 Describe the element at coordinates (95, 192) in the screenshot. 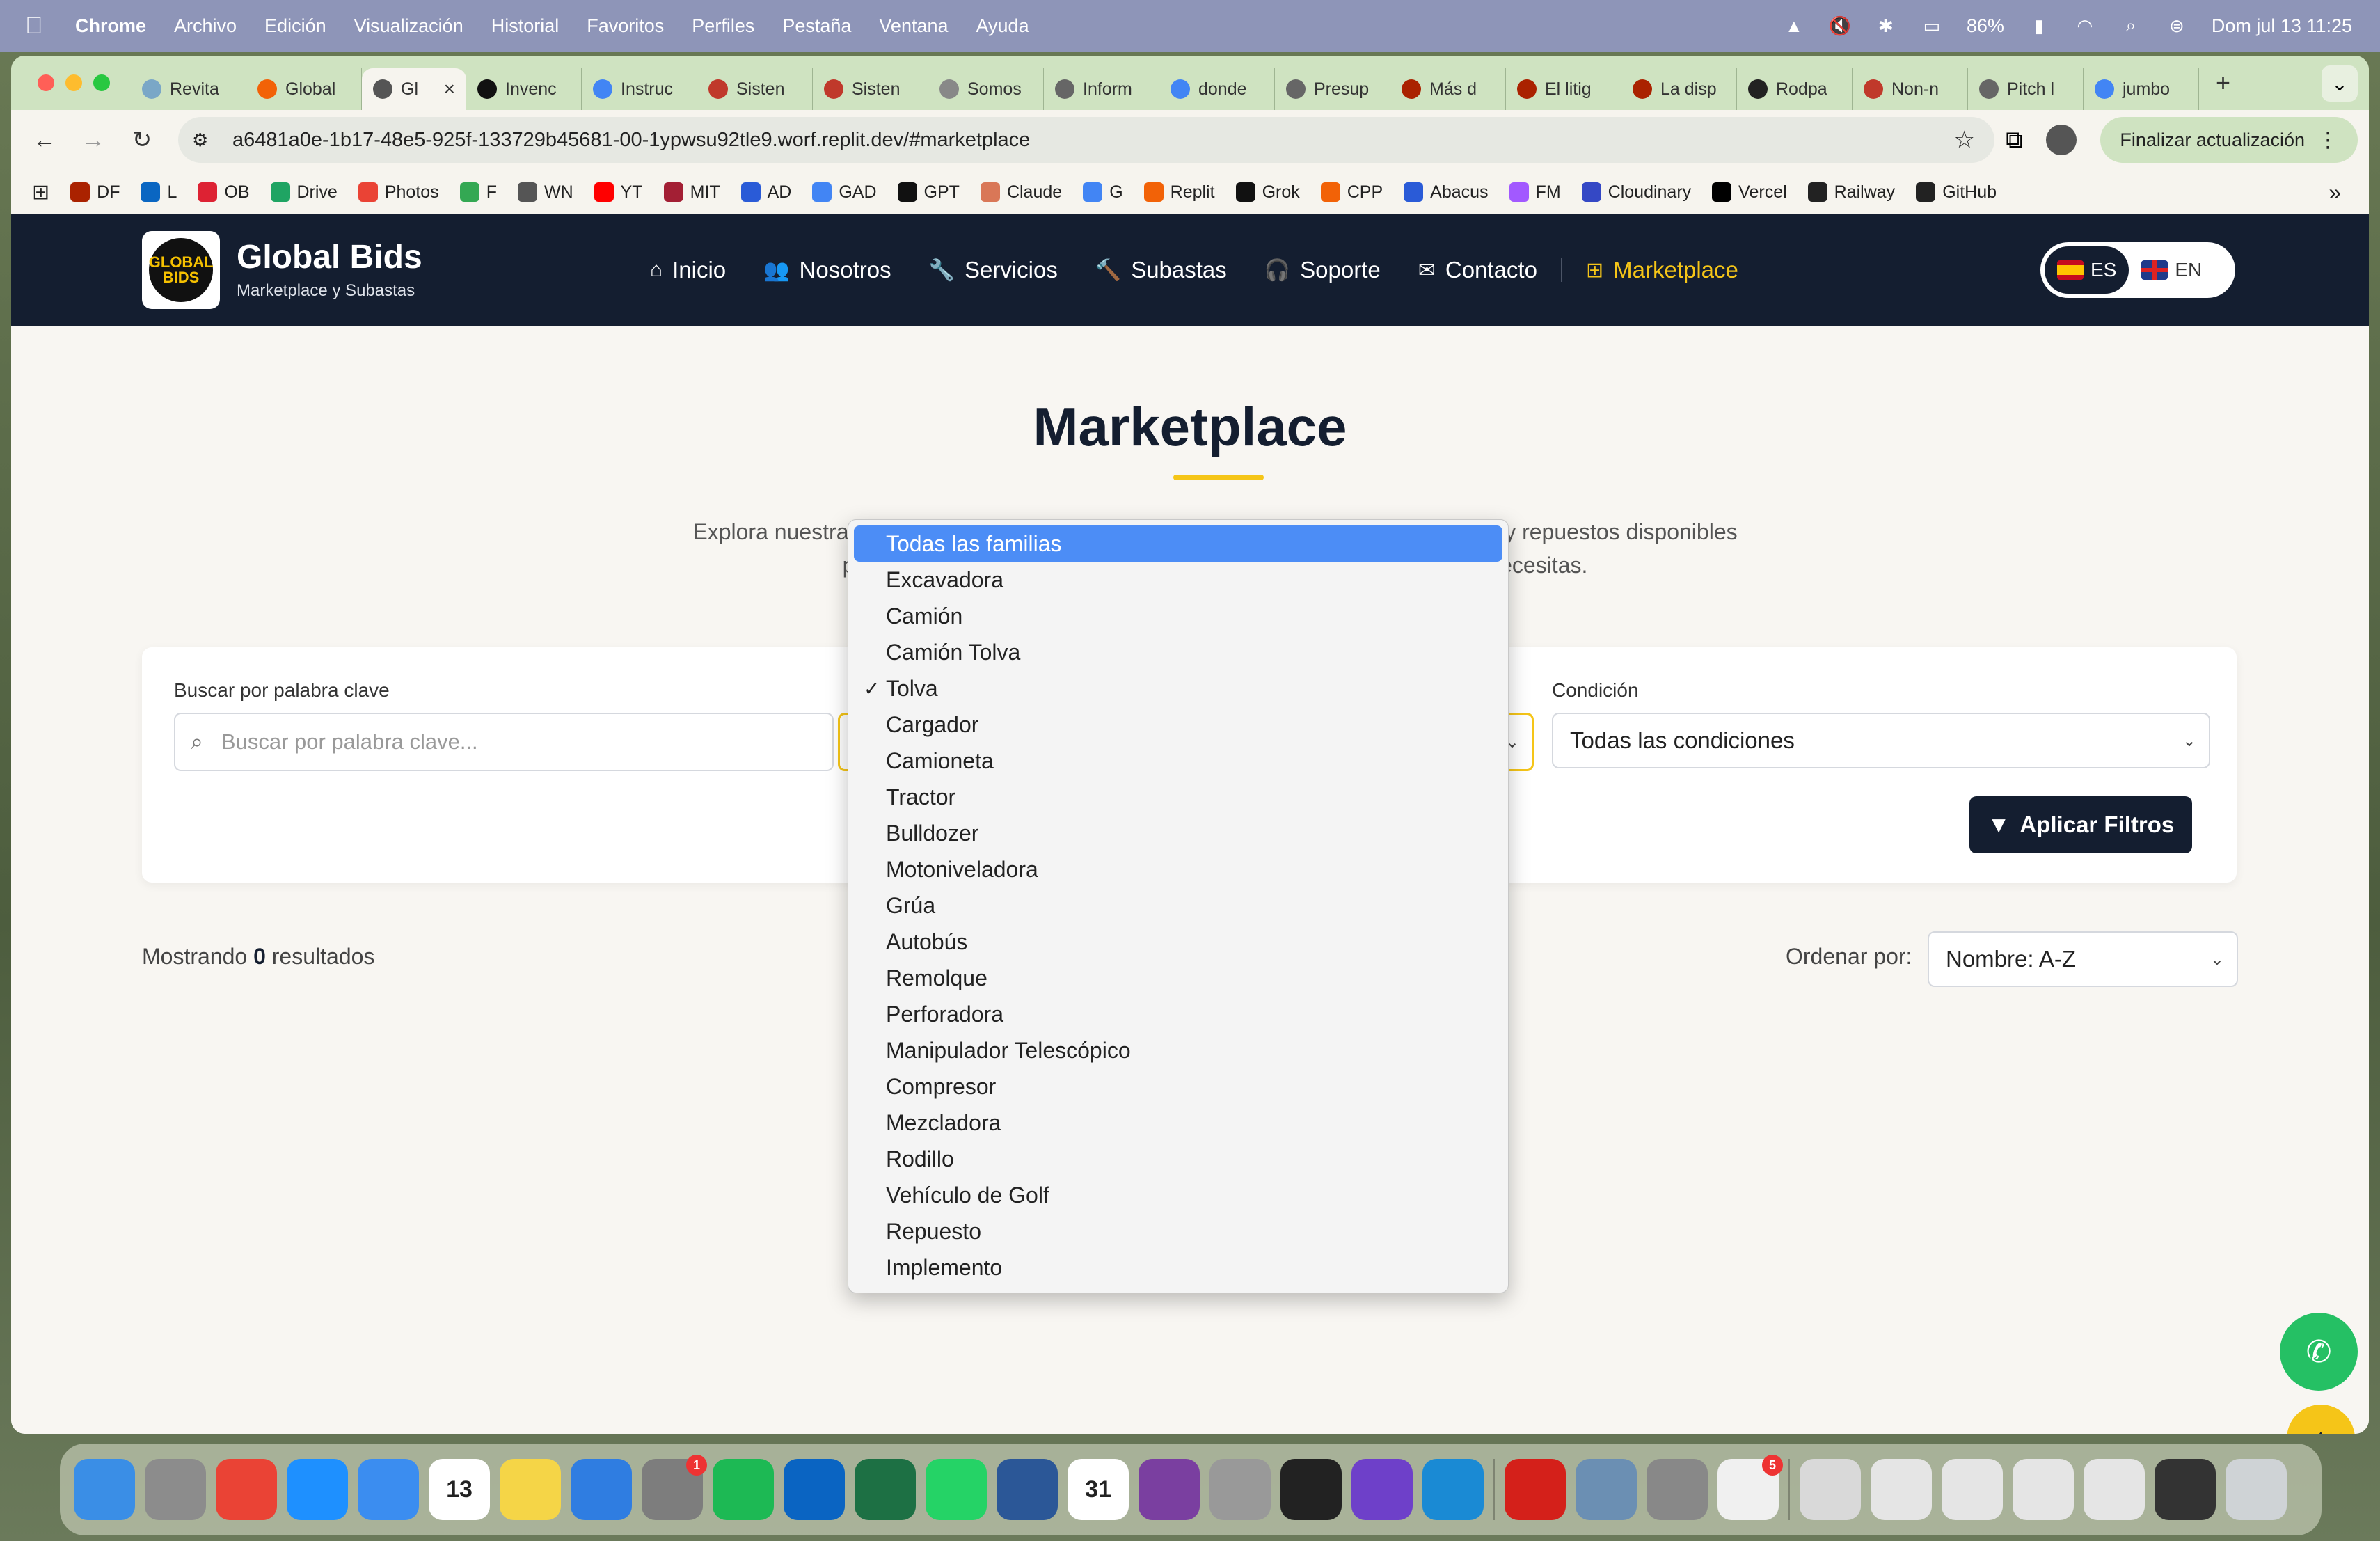

I see `bookmark-item: DF` at that location.